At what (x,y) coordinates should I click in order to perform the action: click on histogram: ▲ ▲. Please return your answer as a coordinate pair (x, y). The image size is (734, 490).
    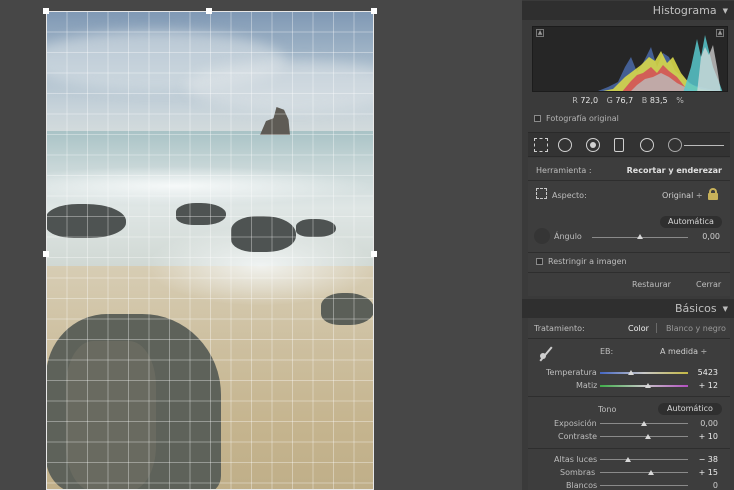
    Looking at the image, I should click on (630, 59).